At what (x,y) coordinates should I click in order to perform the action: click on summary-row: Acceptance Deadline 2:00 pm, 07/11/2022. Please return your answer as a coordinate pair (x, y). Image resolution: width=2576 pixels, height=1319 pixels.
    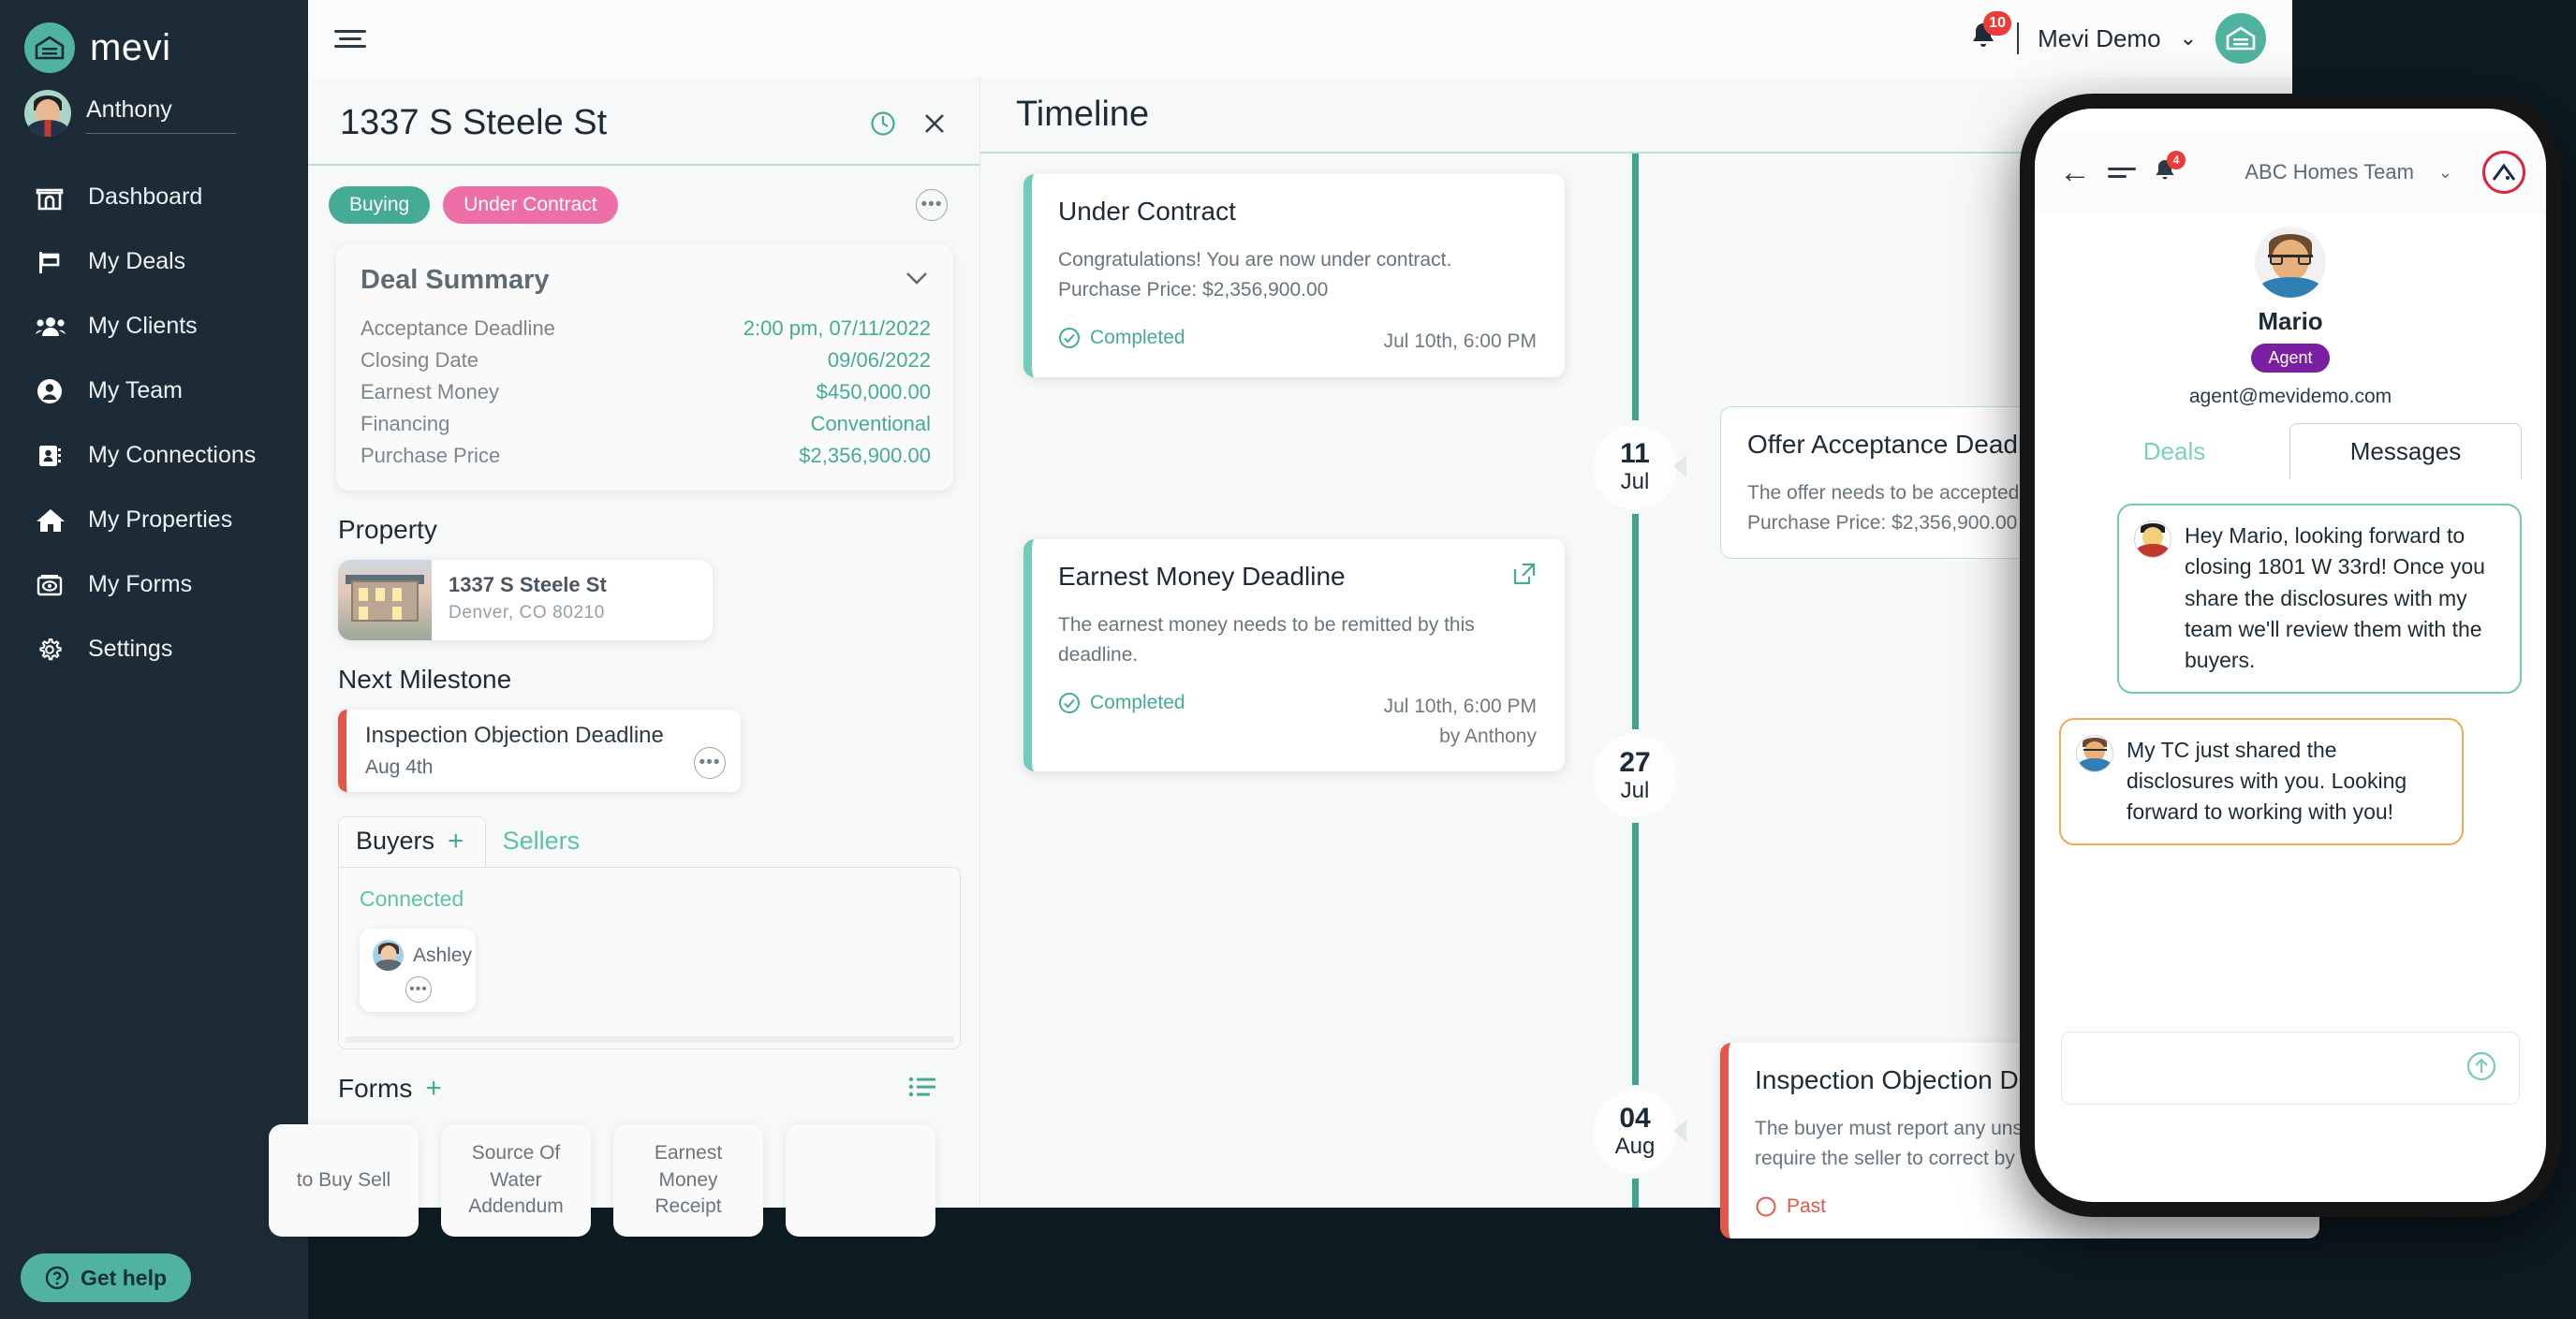
    Looking at the image, I should click on (646, 328).